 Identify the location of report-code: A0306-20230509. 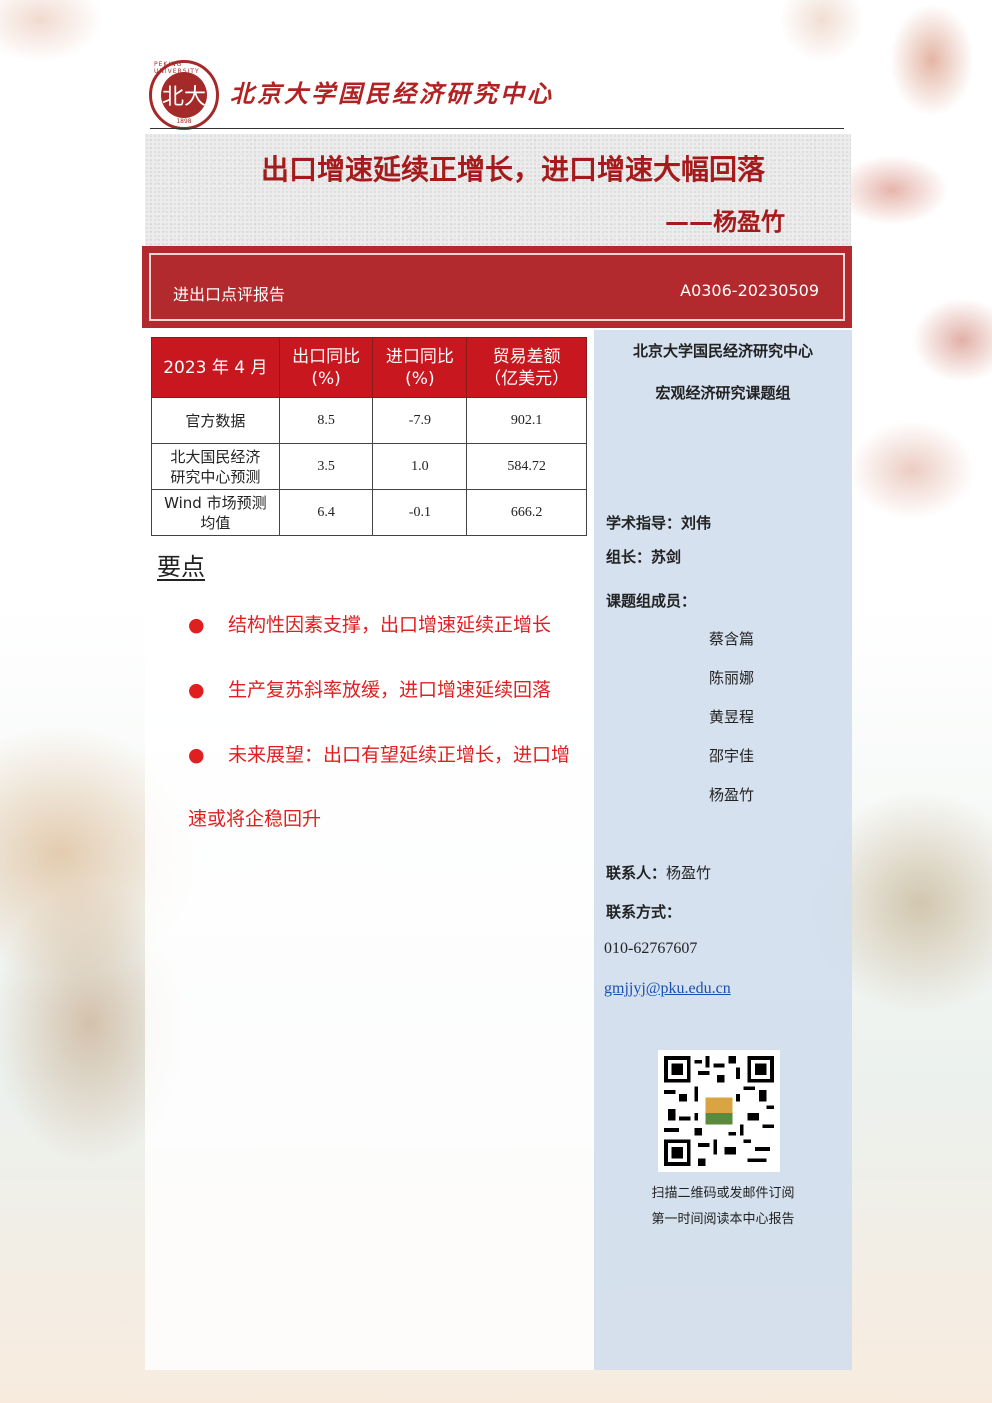
(749, 290).